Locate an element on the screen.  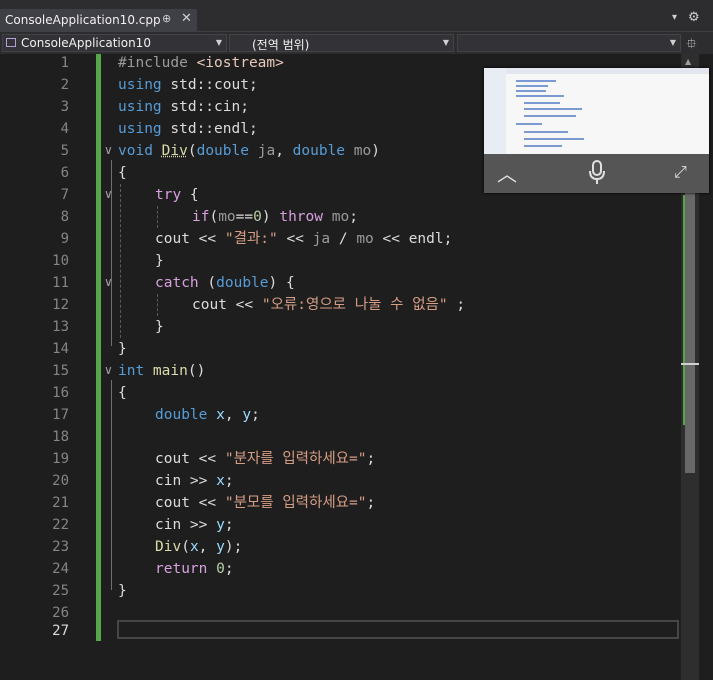
line-number: 19 is located at coordinates (60, 459).